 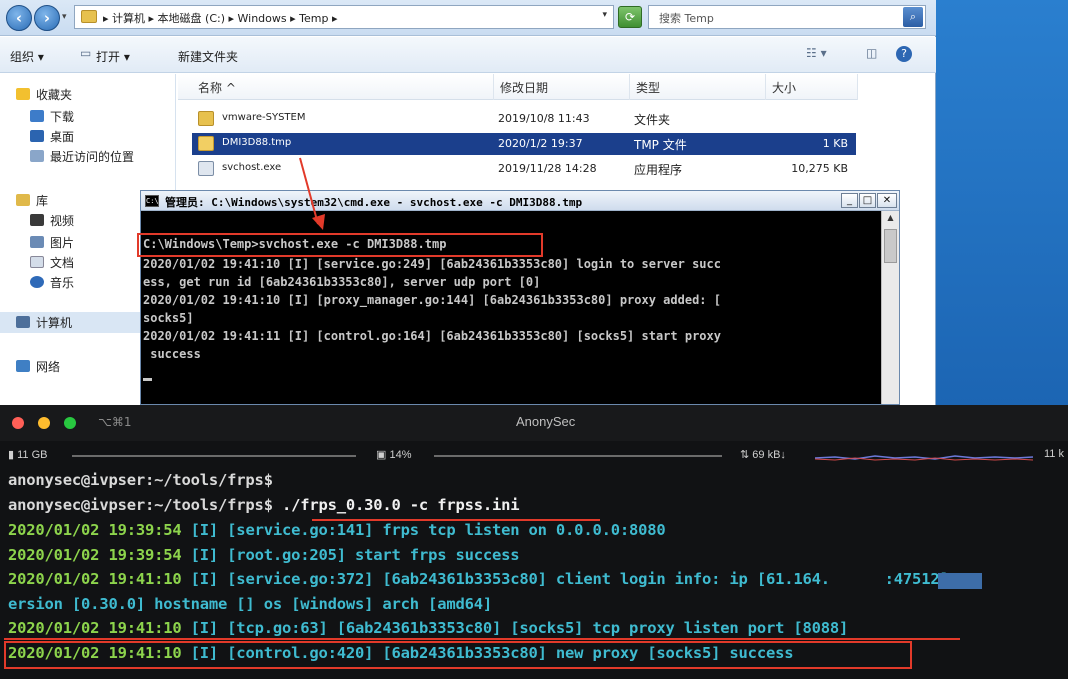 What do you see at coordinates (38, 366) in the screenshot?
I see `nav-network: 网络` at bounding box center [38, 366].